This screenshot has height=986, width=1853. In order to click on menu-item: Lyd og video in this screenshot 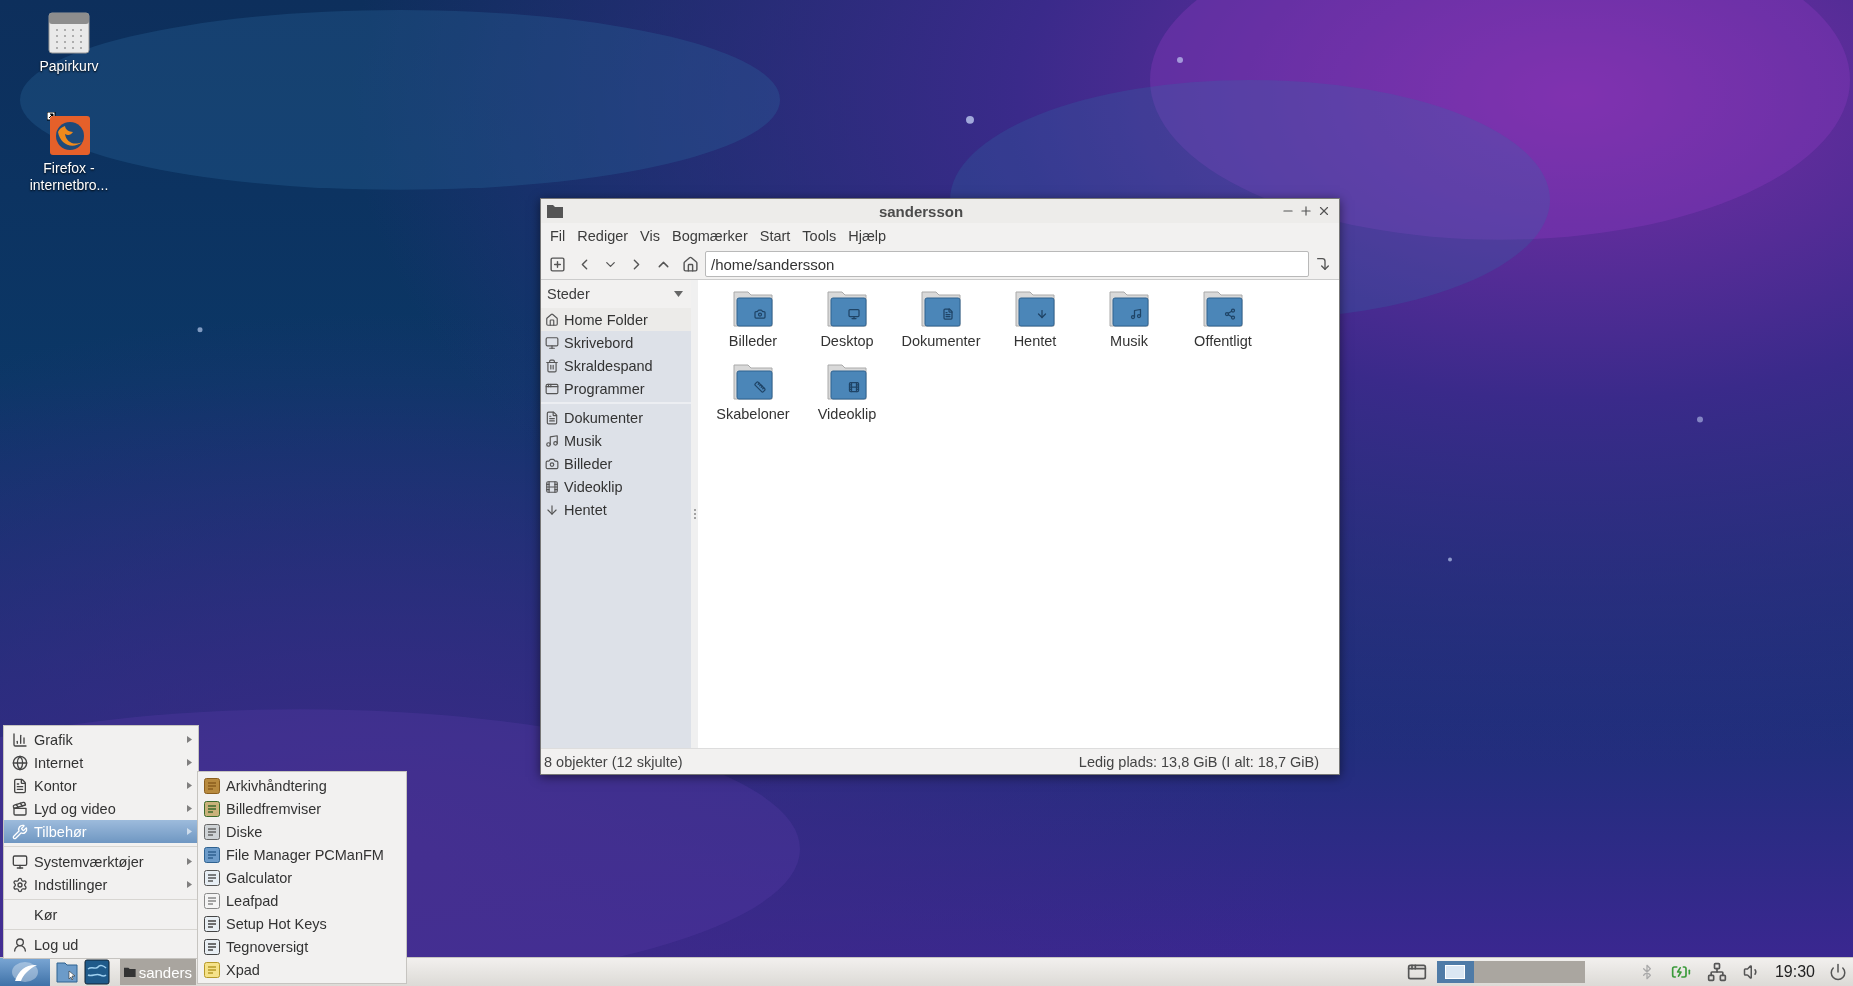, I will do `click(101, 808)`.